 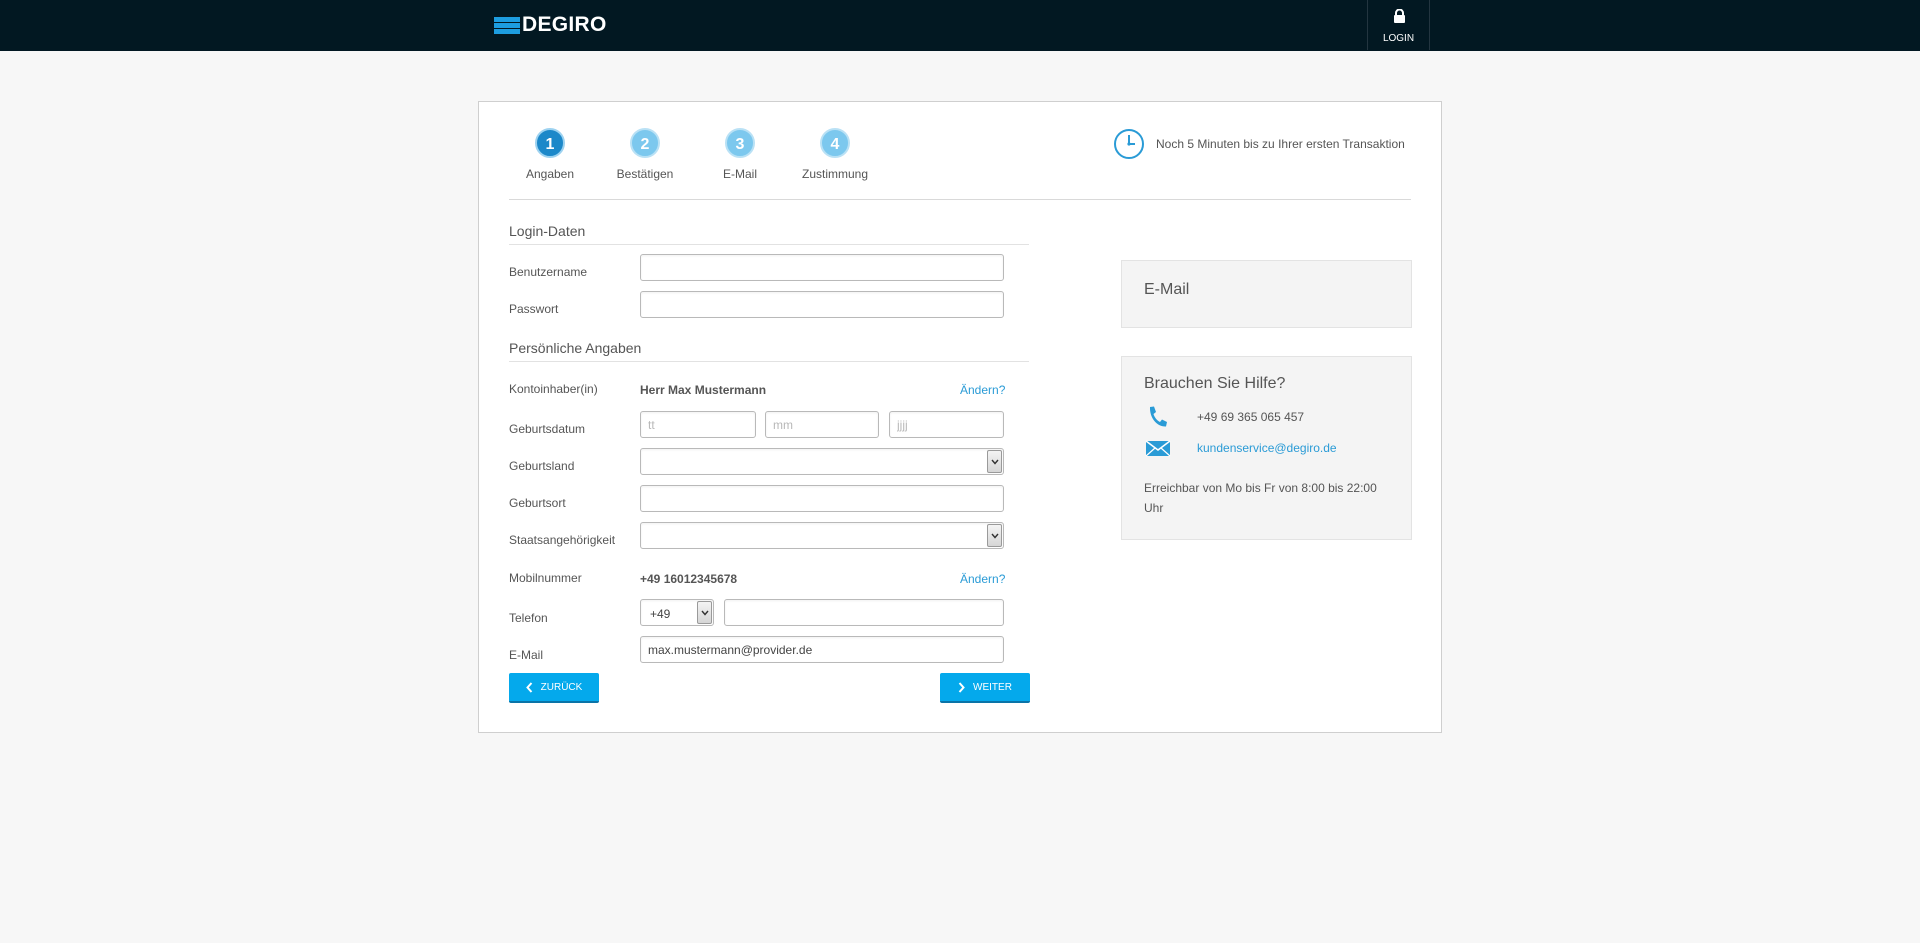 I want to click on phone-prefix-select: +49, so click(x=677, y=612).